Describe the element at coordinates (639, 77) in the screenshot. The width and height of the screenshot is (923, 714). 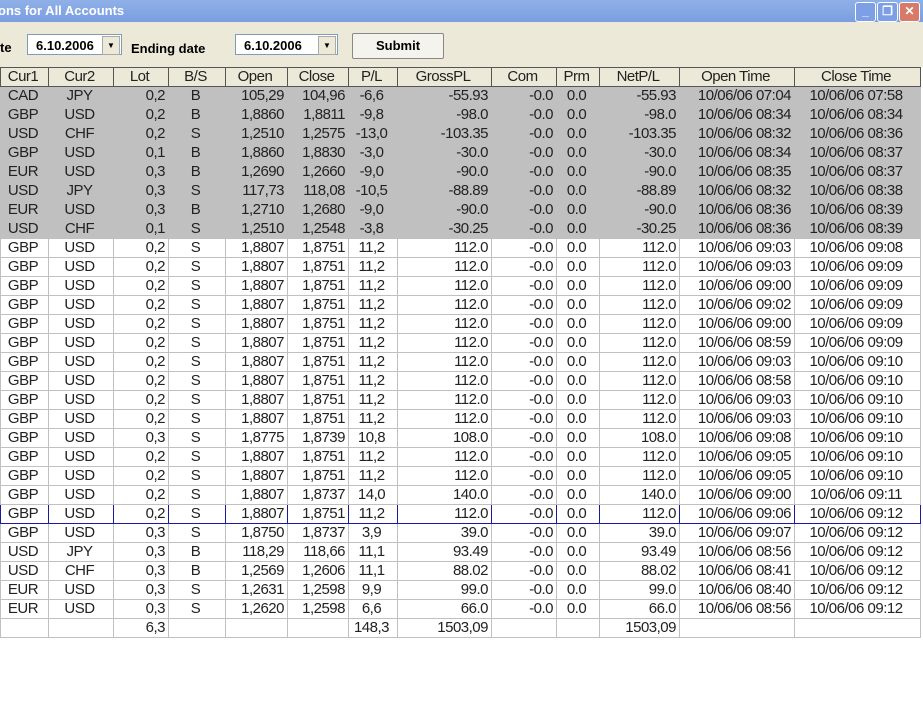
I see `column-header: NetP/L` at that location.